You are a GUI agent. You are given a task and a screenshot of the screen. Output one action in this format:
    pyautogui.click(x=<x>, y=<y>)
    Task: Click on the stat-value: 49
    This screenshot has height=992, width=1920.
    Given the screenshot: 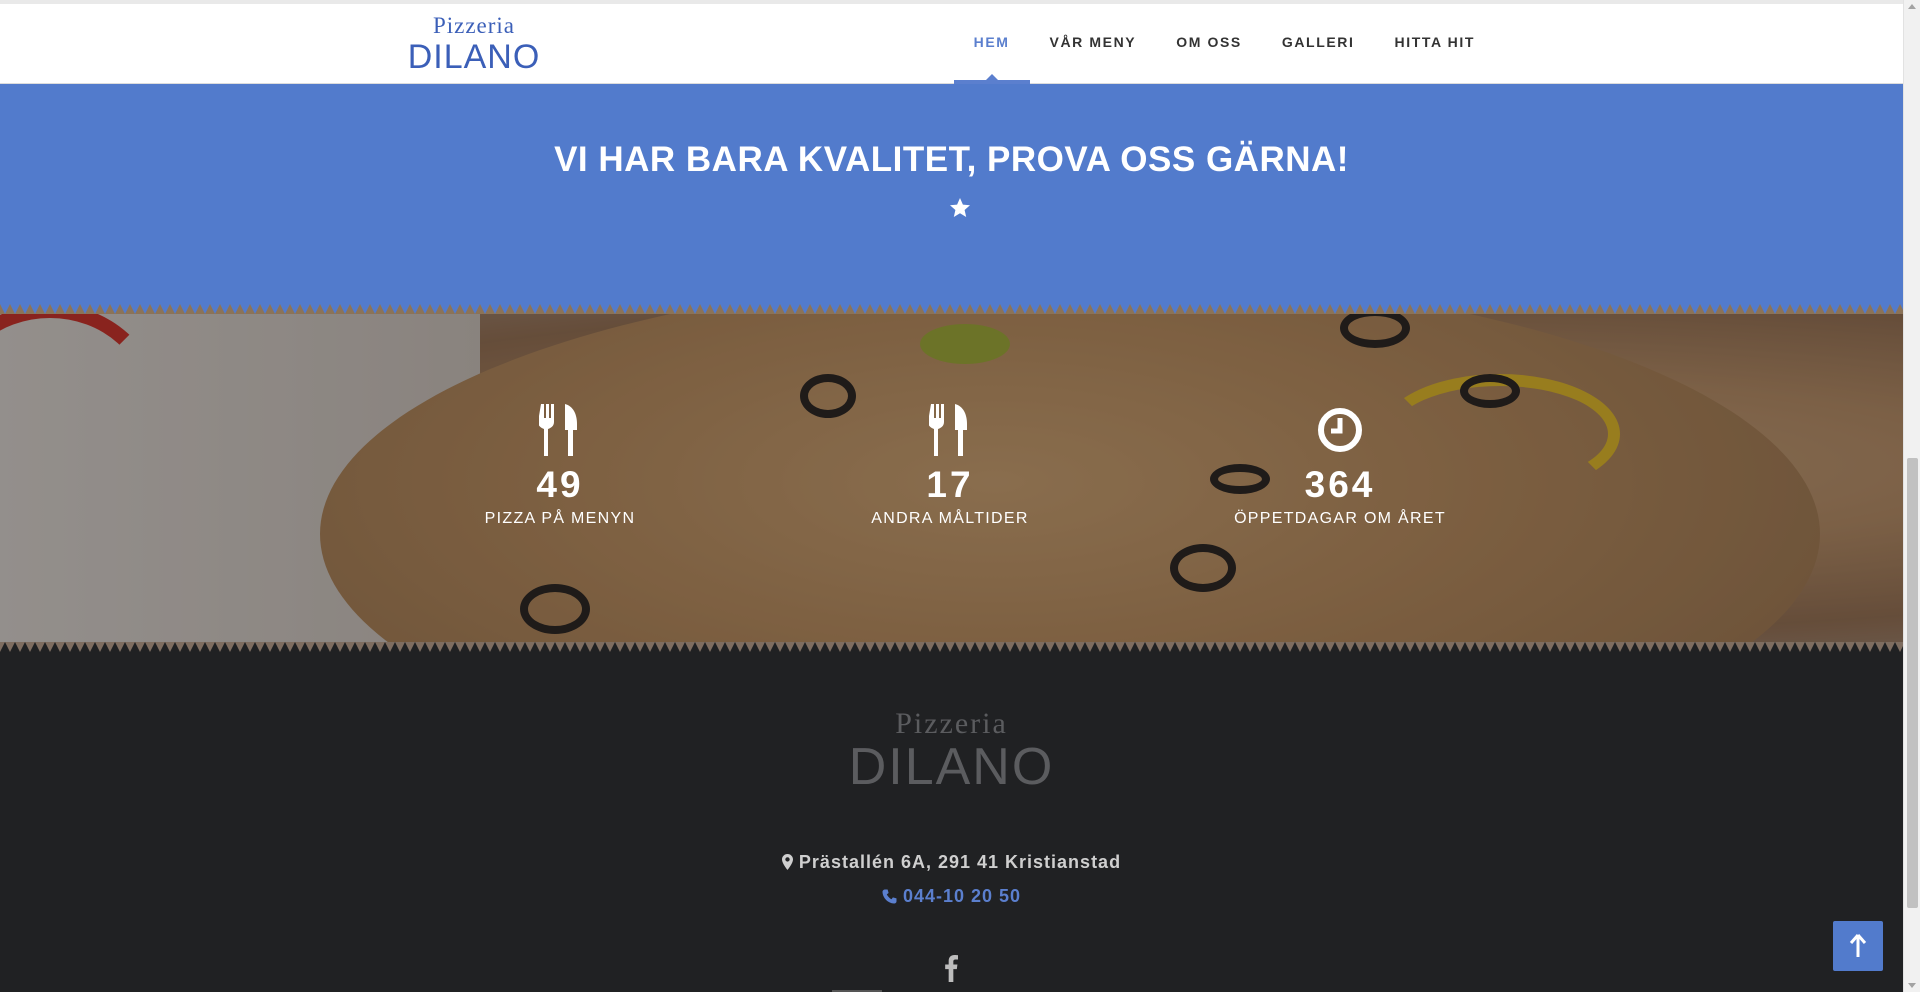 What is the action you would take?
    pyautogui.click(x=560, y=484)
    